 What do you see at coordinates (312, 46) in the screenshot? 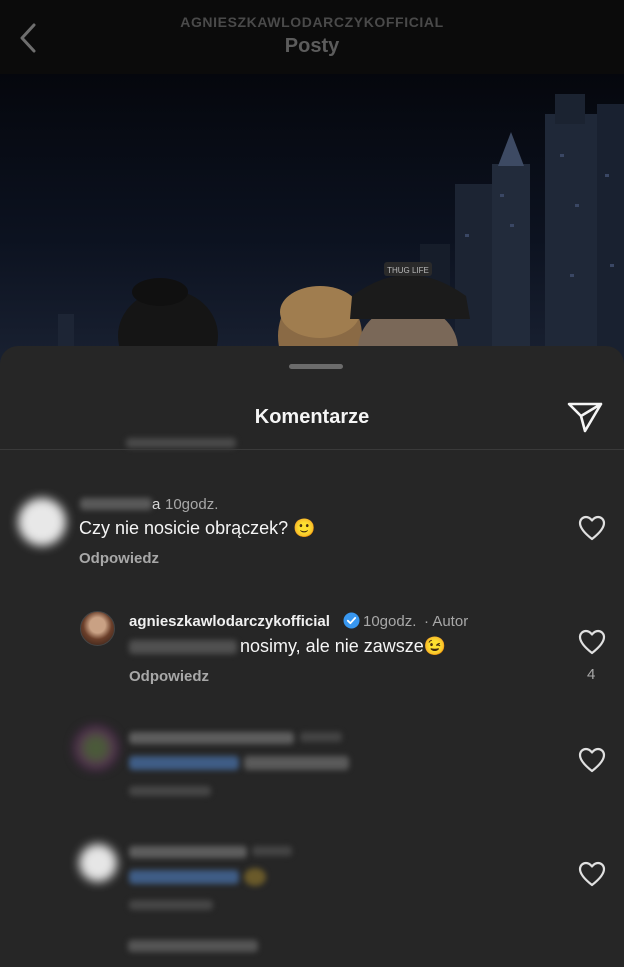
I see `page-title: Posty` at bounding box center [312, 46].